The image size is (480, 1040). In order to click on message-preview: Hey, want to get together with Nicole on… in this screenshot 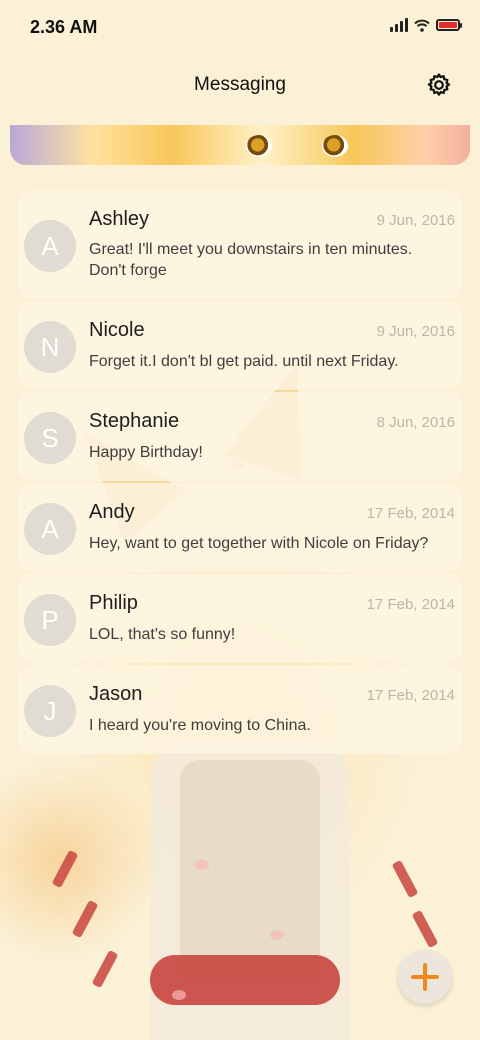, I will do `click(259, 543)`.